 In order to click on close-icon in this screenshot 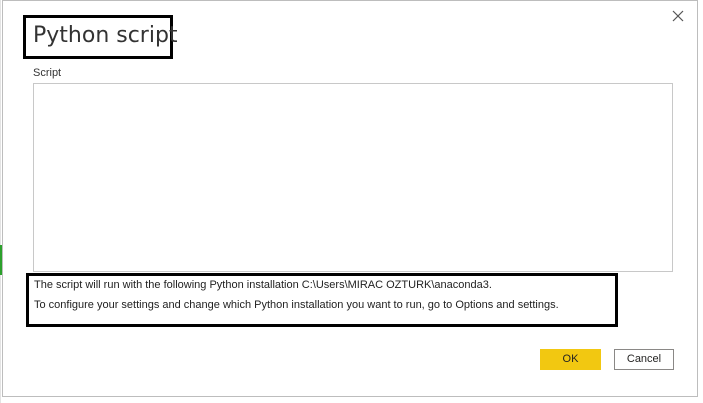, I will do `click(678, 16)`.